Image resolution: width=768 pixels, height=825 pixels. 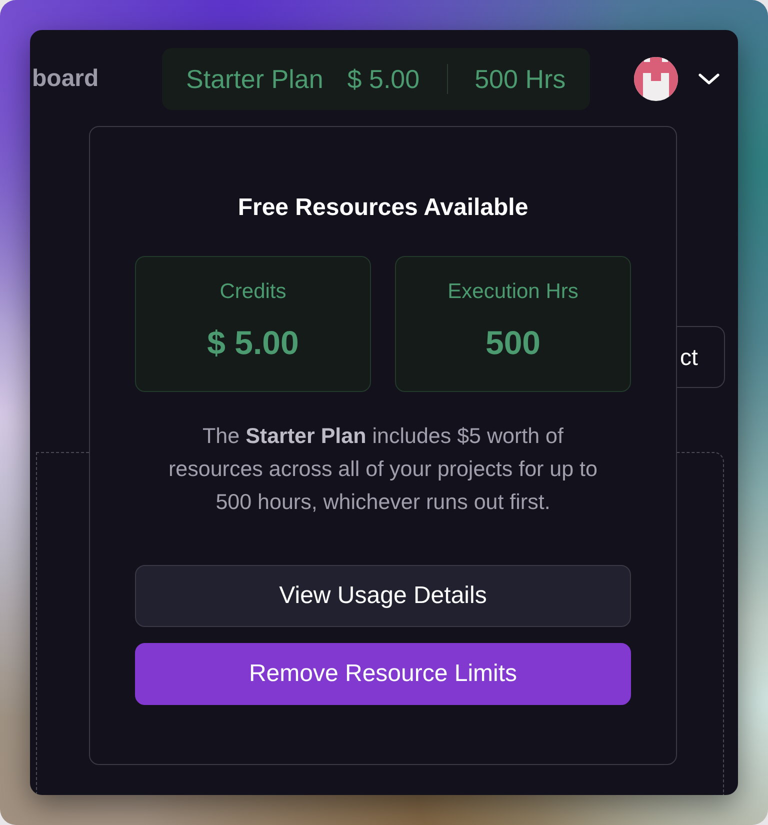 What do you see at coordinates (383, 208) in the screenshot?
I see `popup-title: Free Resources Available` at bounding box center [383, 208].